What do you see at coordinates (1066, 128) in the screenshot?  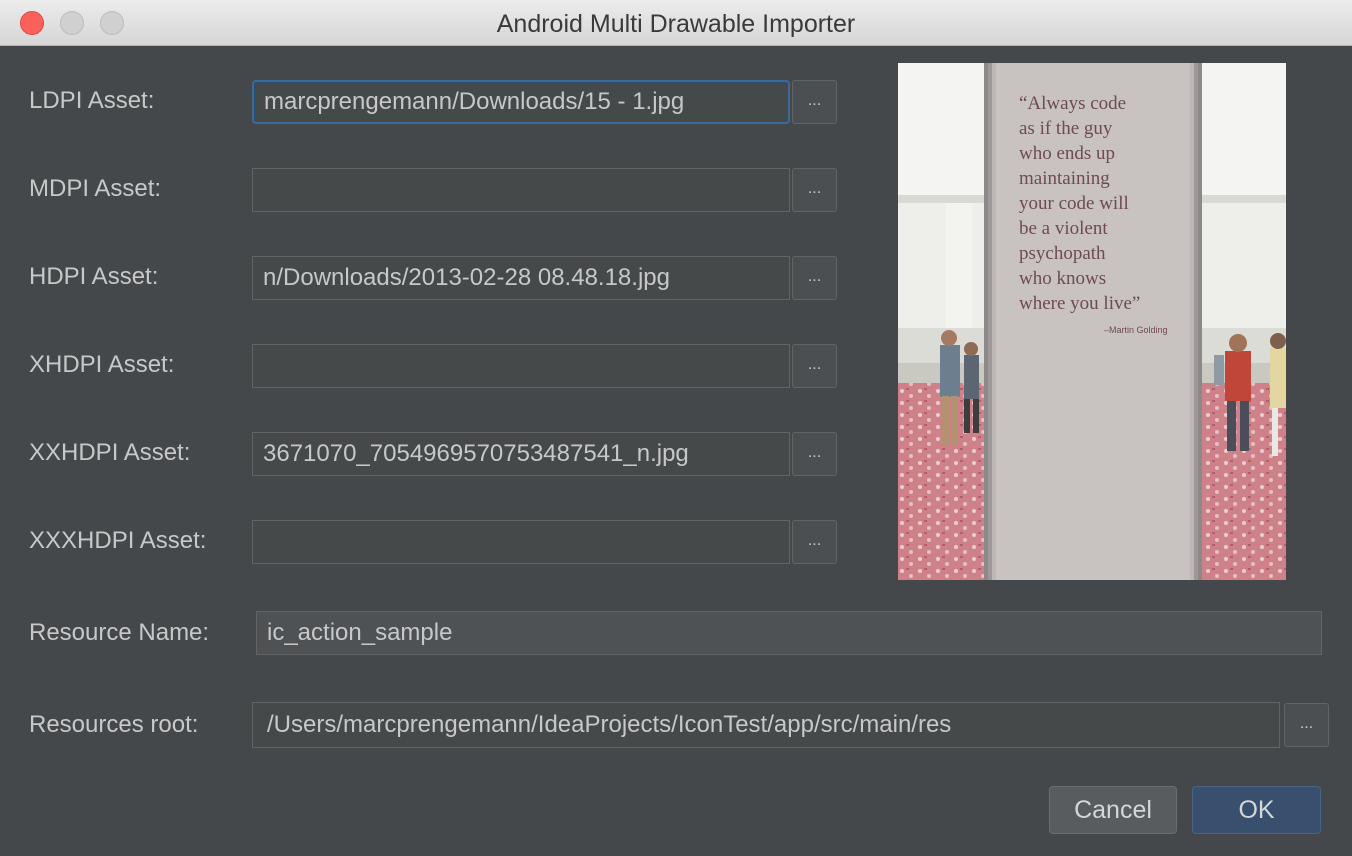 I see `preview-quote-line: as if the guy` at bounding box center [1066, 128].